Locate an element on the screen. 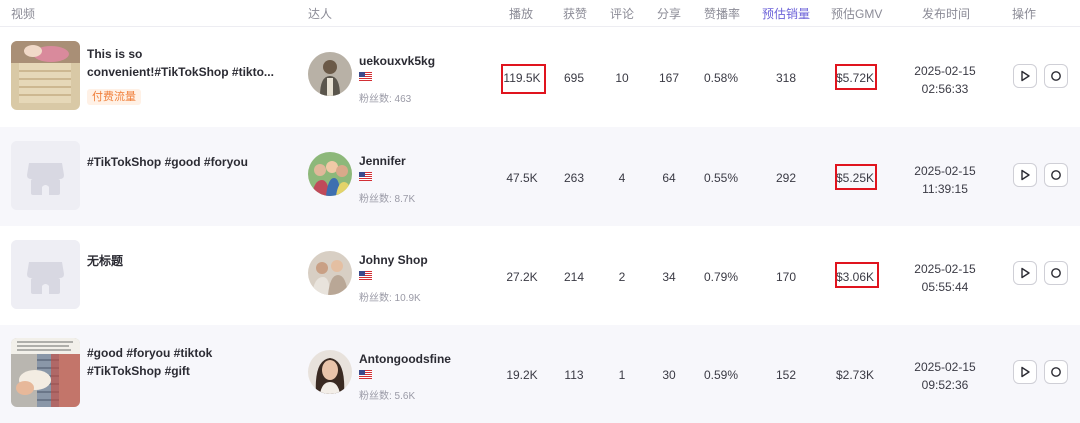  video-title: #good #foryou #tiktok #TikTokShop #gift is located at coordinates (182, 362).